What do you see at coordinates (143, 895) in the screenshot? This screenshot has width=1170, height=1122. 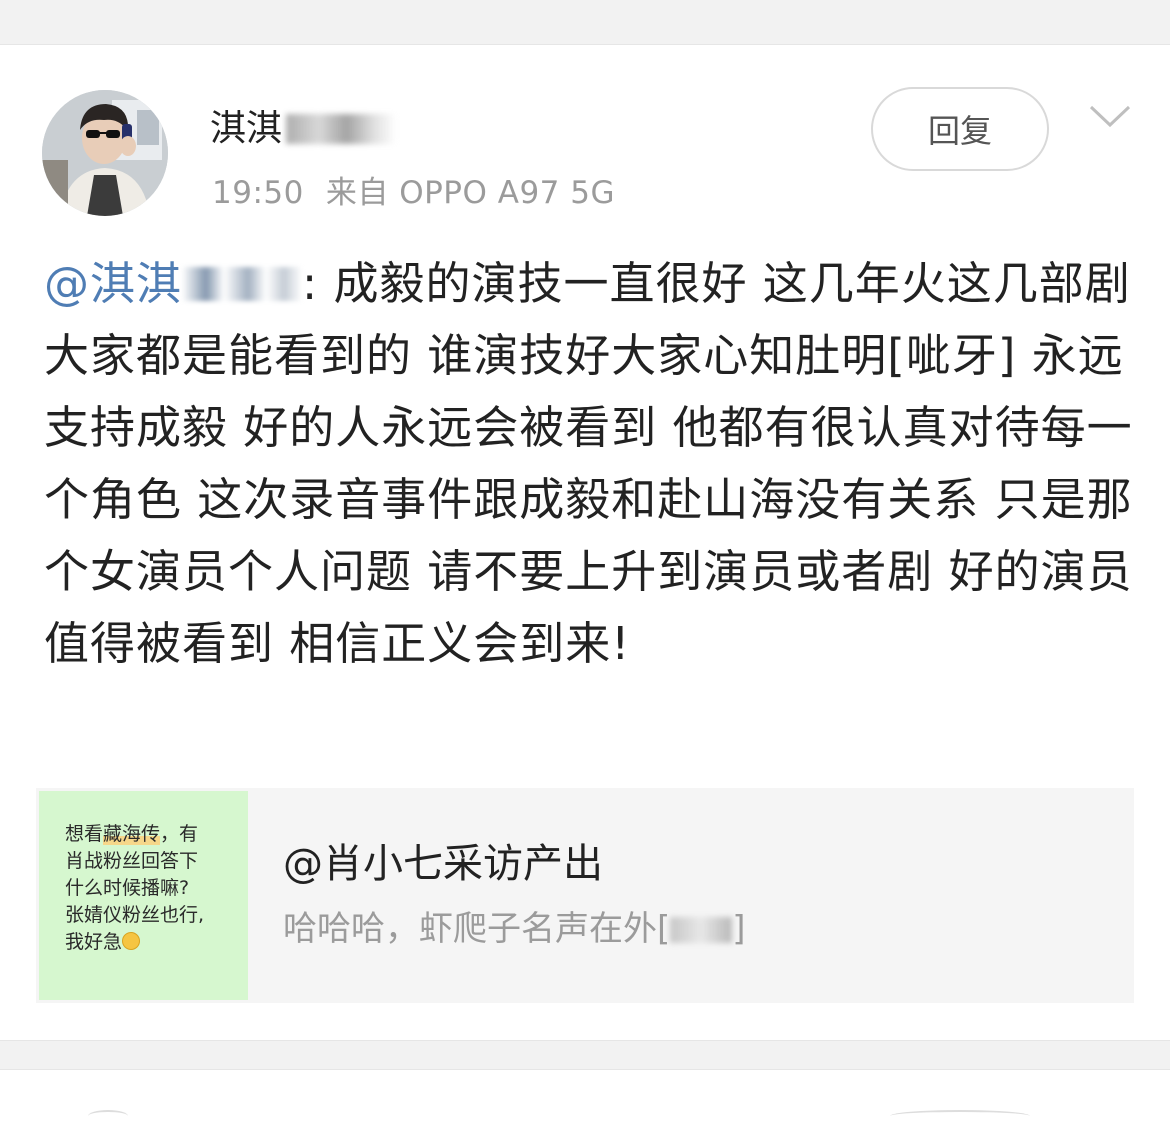 I see `quoted-thumbnail: 想看藏海传，有 肖战粉丝回答下 什么时候播嘛? 张婧仪粉丝也行, 我好急` at bounding box center [143, 895].